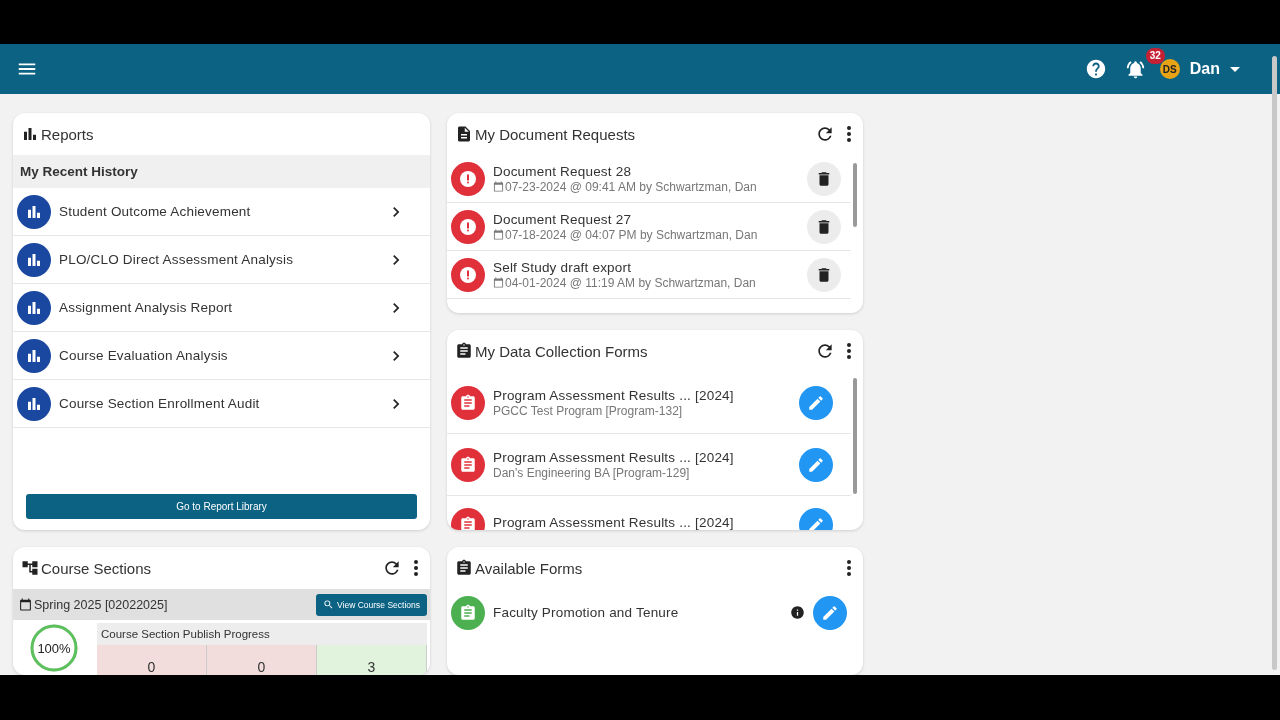  Describe the element at coordinates (371, 604) in the screenshot. I see `view-course-sections-button: View Course Sections` at that location.